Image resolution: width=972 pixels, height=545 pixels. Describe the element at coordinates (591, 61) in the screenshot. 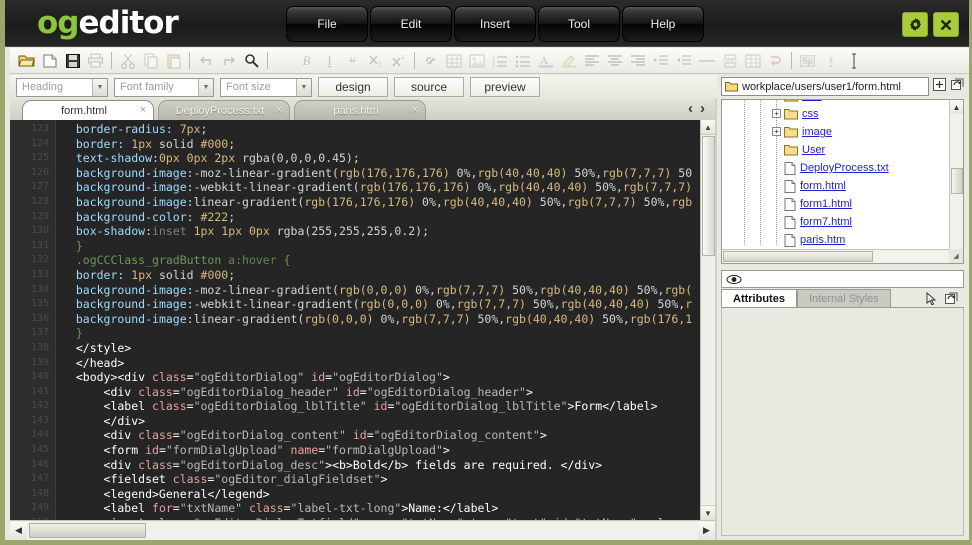

I see `align-left-button` at that location.